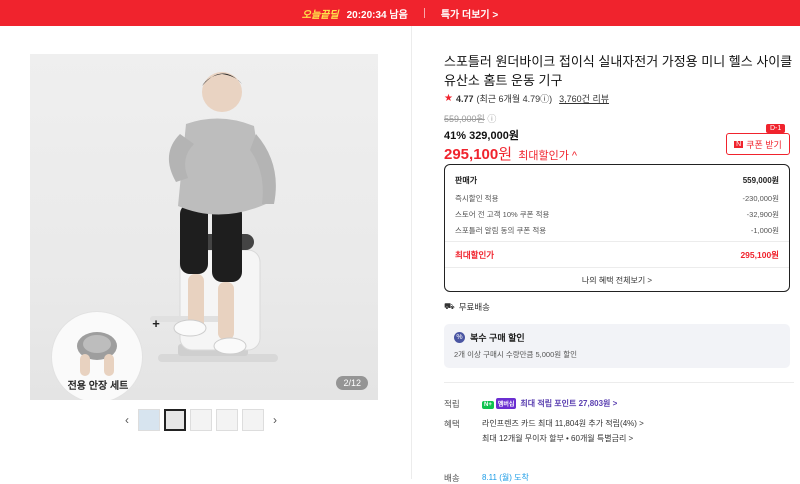 The height and width of the screenshot is (484, 800). Describe the element at coordinates (762, 214) in the screenshot. I see `price-row-value: -32,900원` at that location.